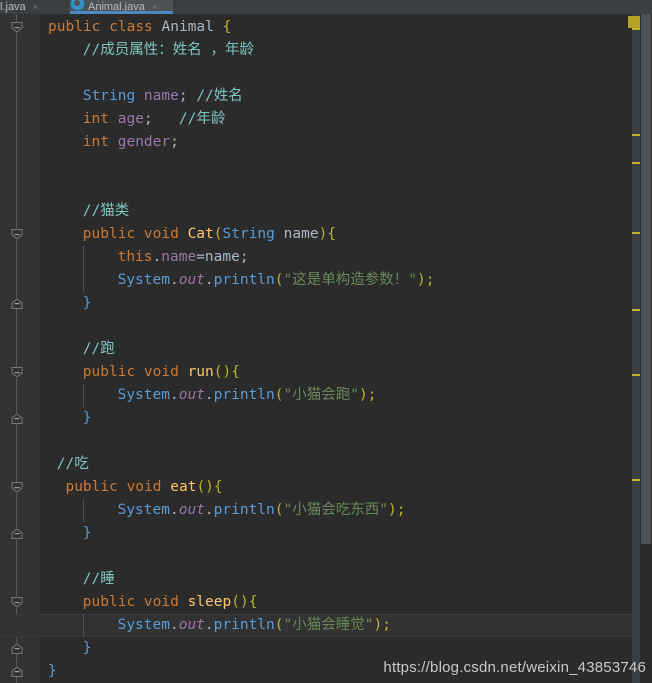  I want to click on code-line: //吃, so click(64, 464).